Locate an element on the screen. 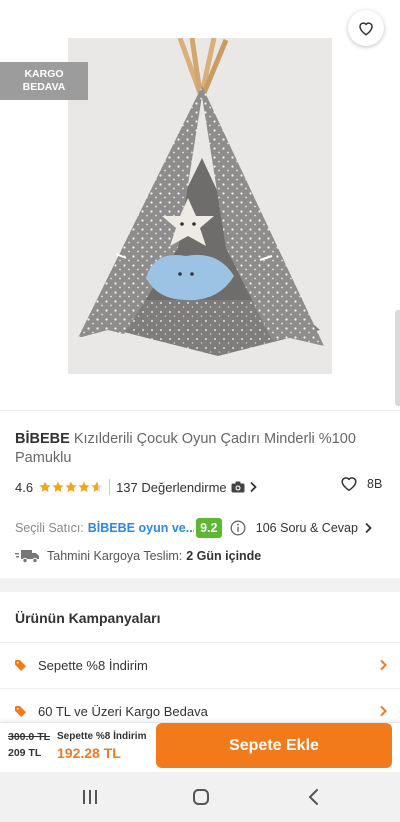 This screenshot has width=400, height=822. recent-apps-icon is located at coordinates (90, 797).